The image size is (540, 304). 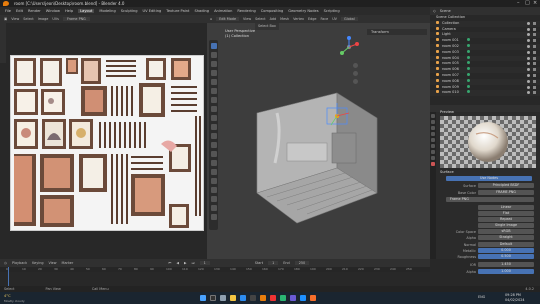 I want to click on windows-start-icon, so click(x=203, y=298).